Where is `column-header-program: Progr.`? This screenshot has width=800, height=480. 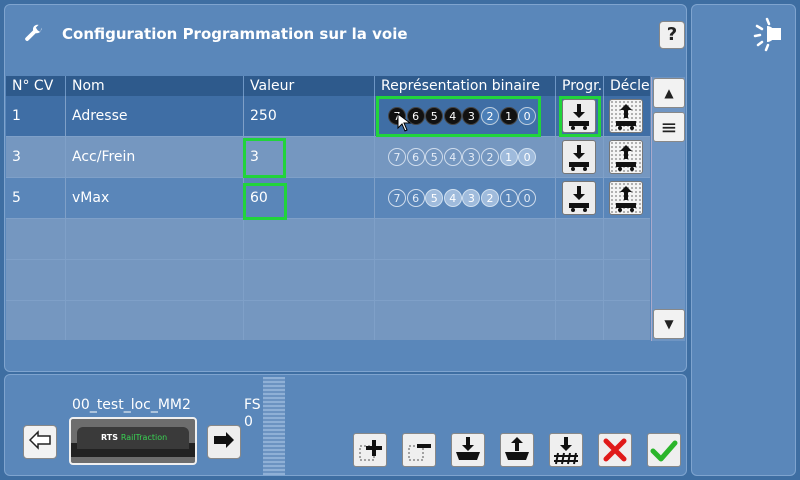
column-header-program: Progr. is located at coordinates (580, 86).